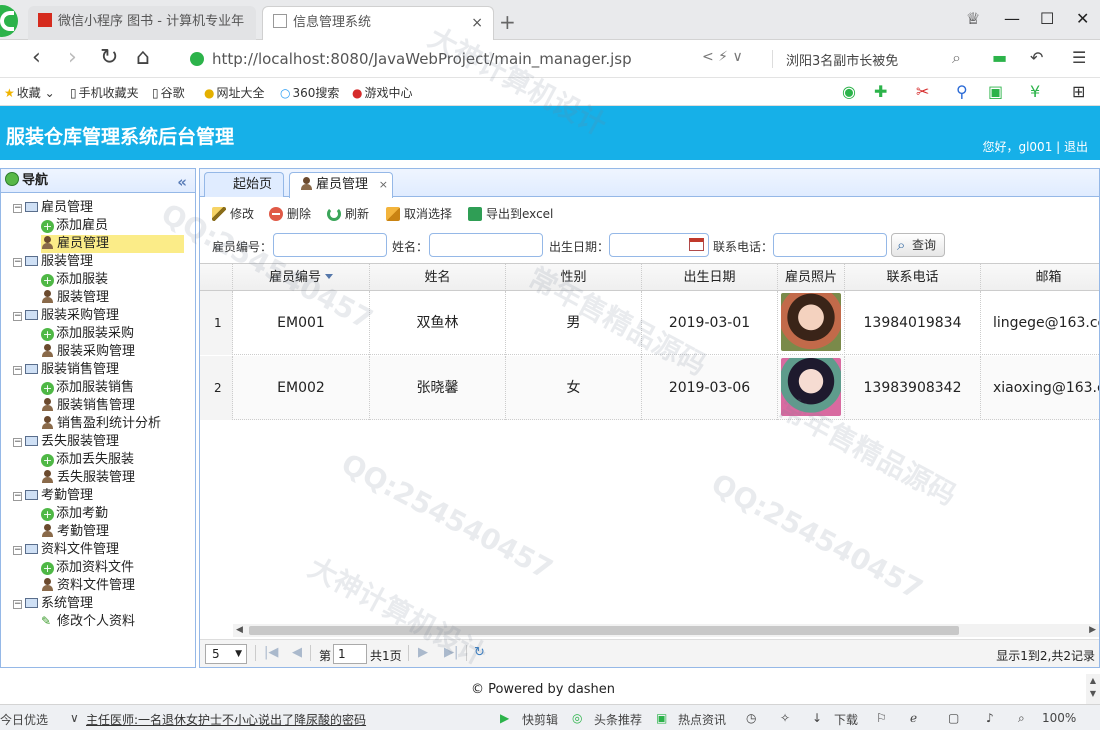 The image size is (1100, 730). Describe the element at coordinates (881, 718) in the screenshot. I see `flag-icon: ⚐` at that location.